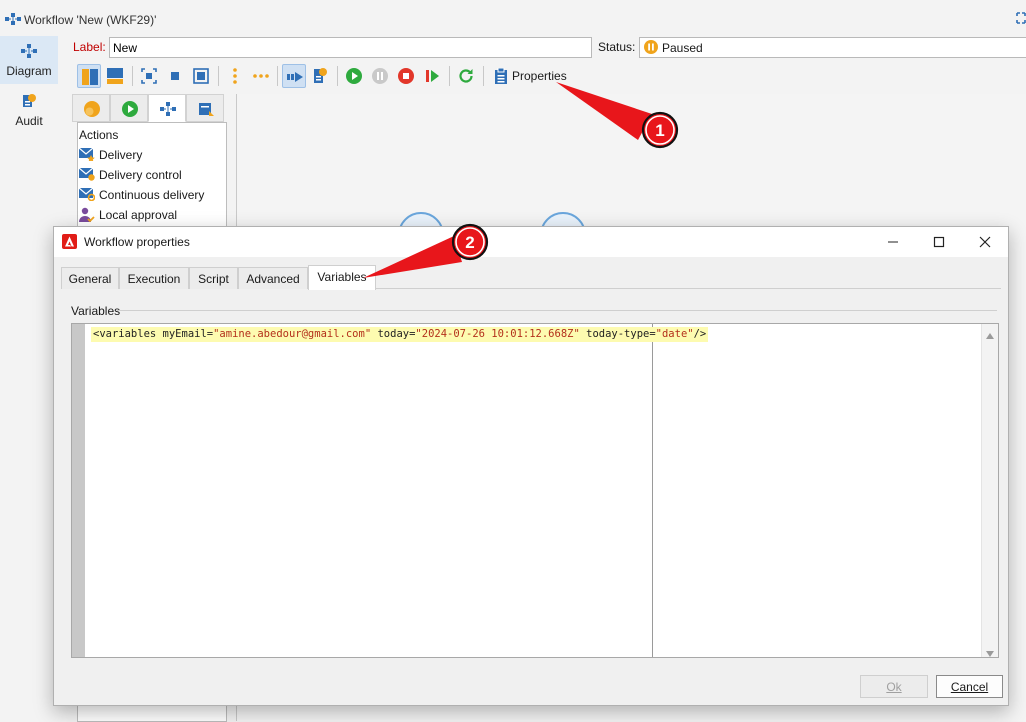 This screenshot has height=722, width=1026. What do you see at coordinates (175, 76) in the screenshot?
I see `select-block-button` at bounding box center [175, 76].